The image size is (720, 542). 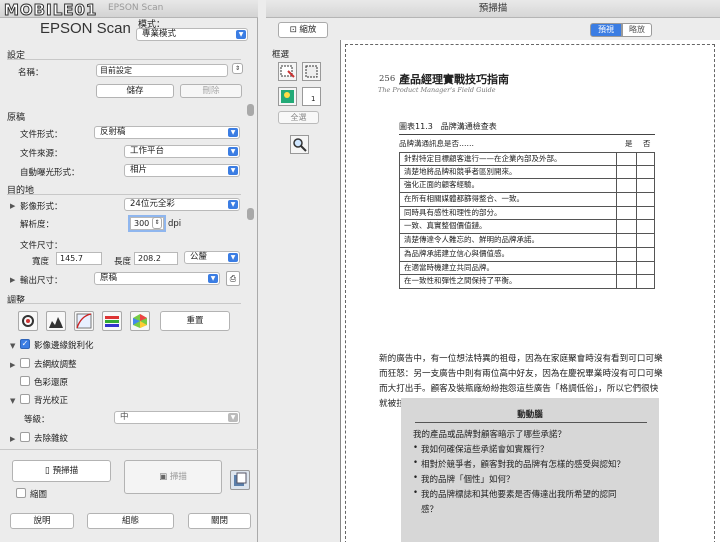 What do you see at coordinates (449, 267) in the screenshot?
I see `row-text: 在適當時機建立共同品牌。` at bounding box center [449, 267].